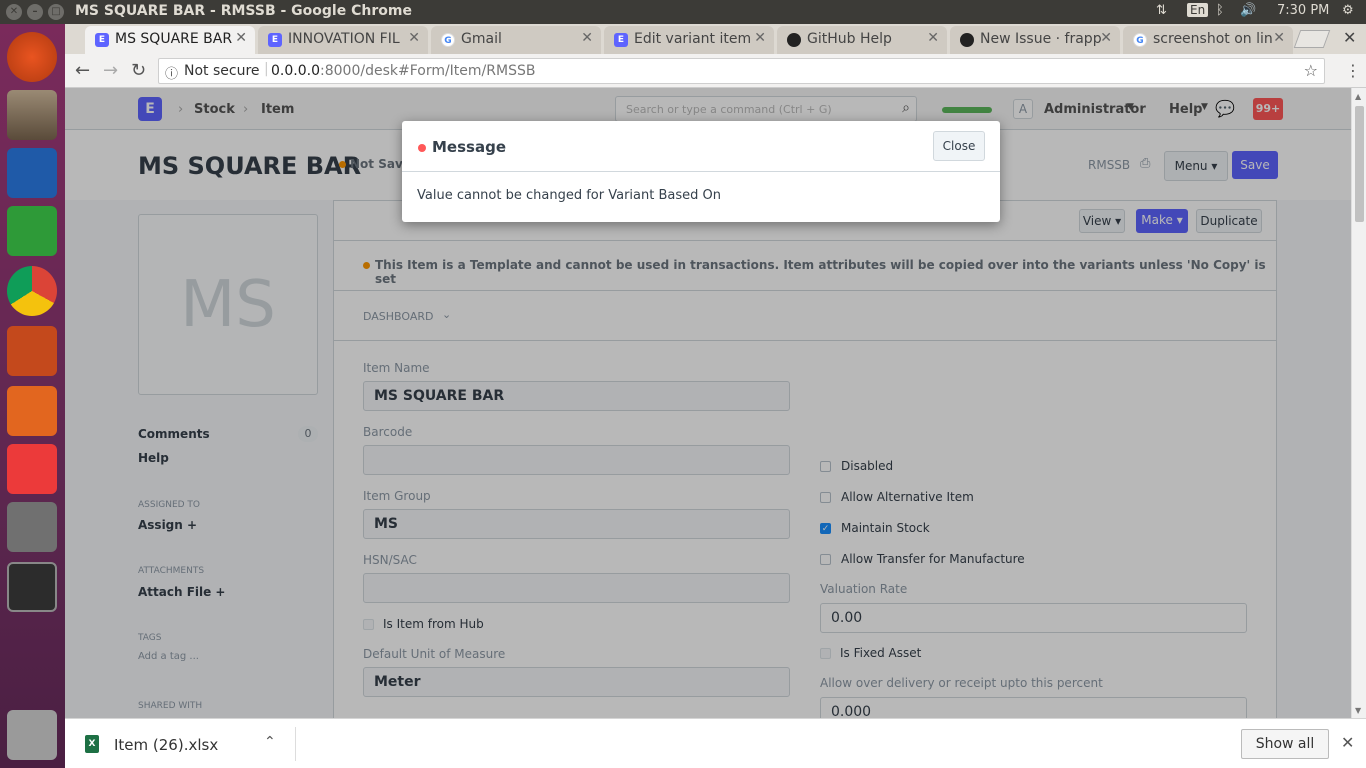 The height and width of the screenshot is (768, 1366). I want to click on scroll-up-icon: ▲, so click(1358, 96).